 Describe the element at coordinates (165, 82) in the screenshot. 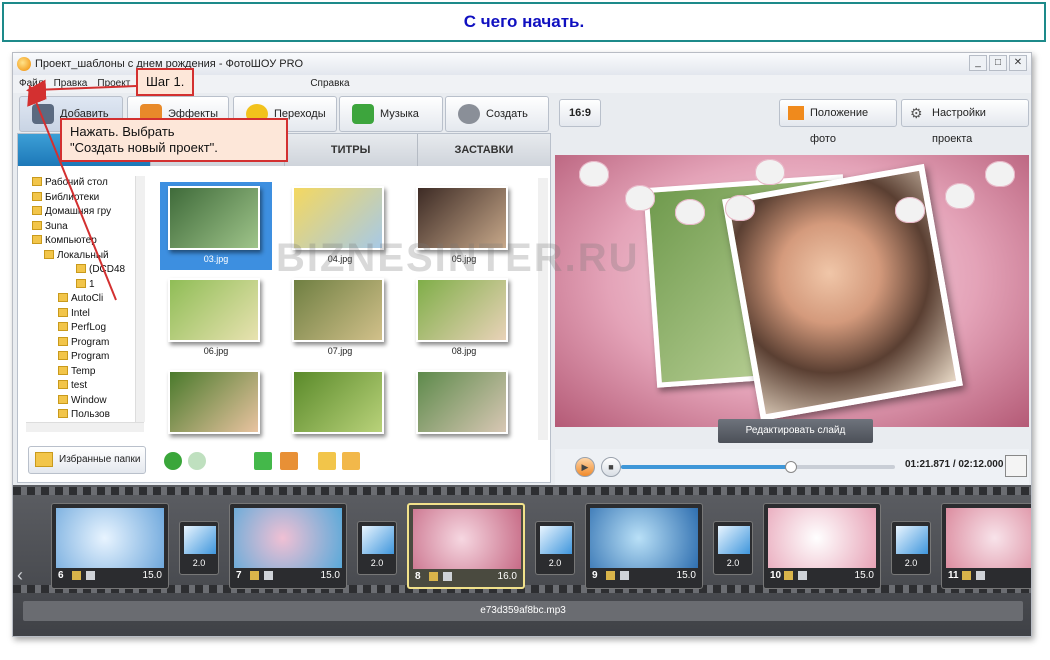

I see `step-callout: Шаг 1.` at that location.